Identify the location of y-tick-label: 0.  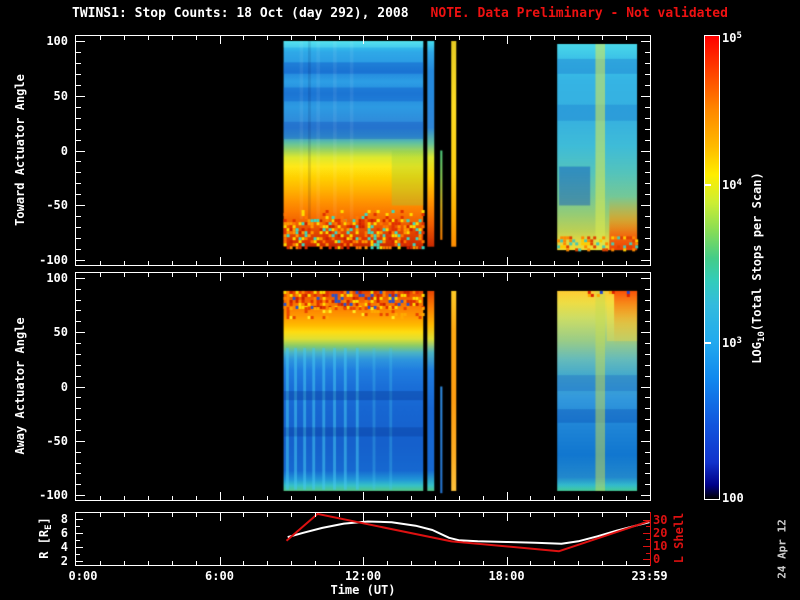
(64, 386).